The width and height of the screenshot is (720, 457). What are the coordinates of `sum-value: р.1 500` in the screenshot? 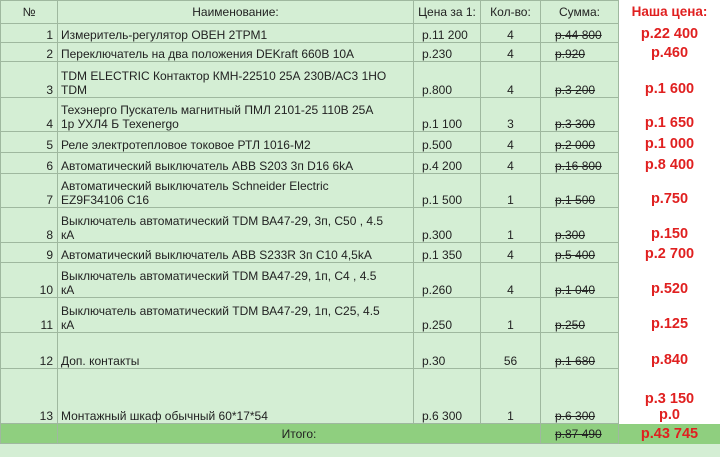 It's located at (575, 200).